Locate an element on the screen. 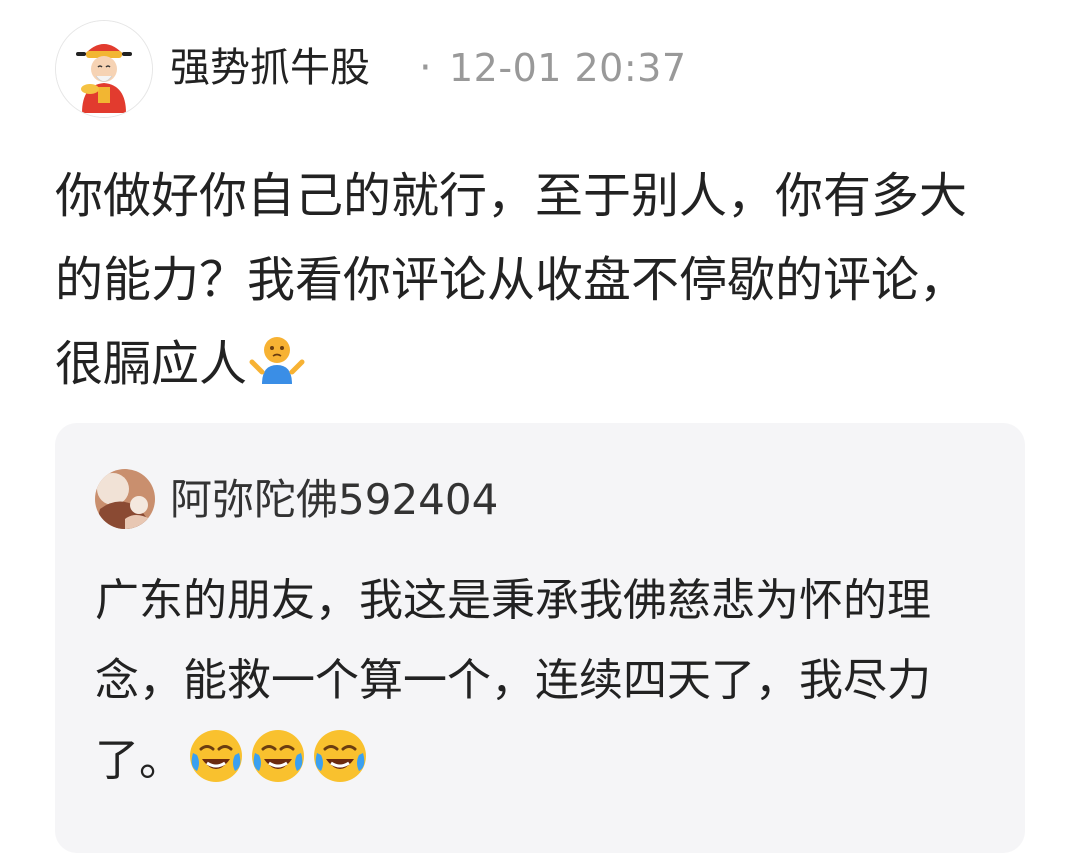  author-avatar is located at coordinates (104, 69).